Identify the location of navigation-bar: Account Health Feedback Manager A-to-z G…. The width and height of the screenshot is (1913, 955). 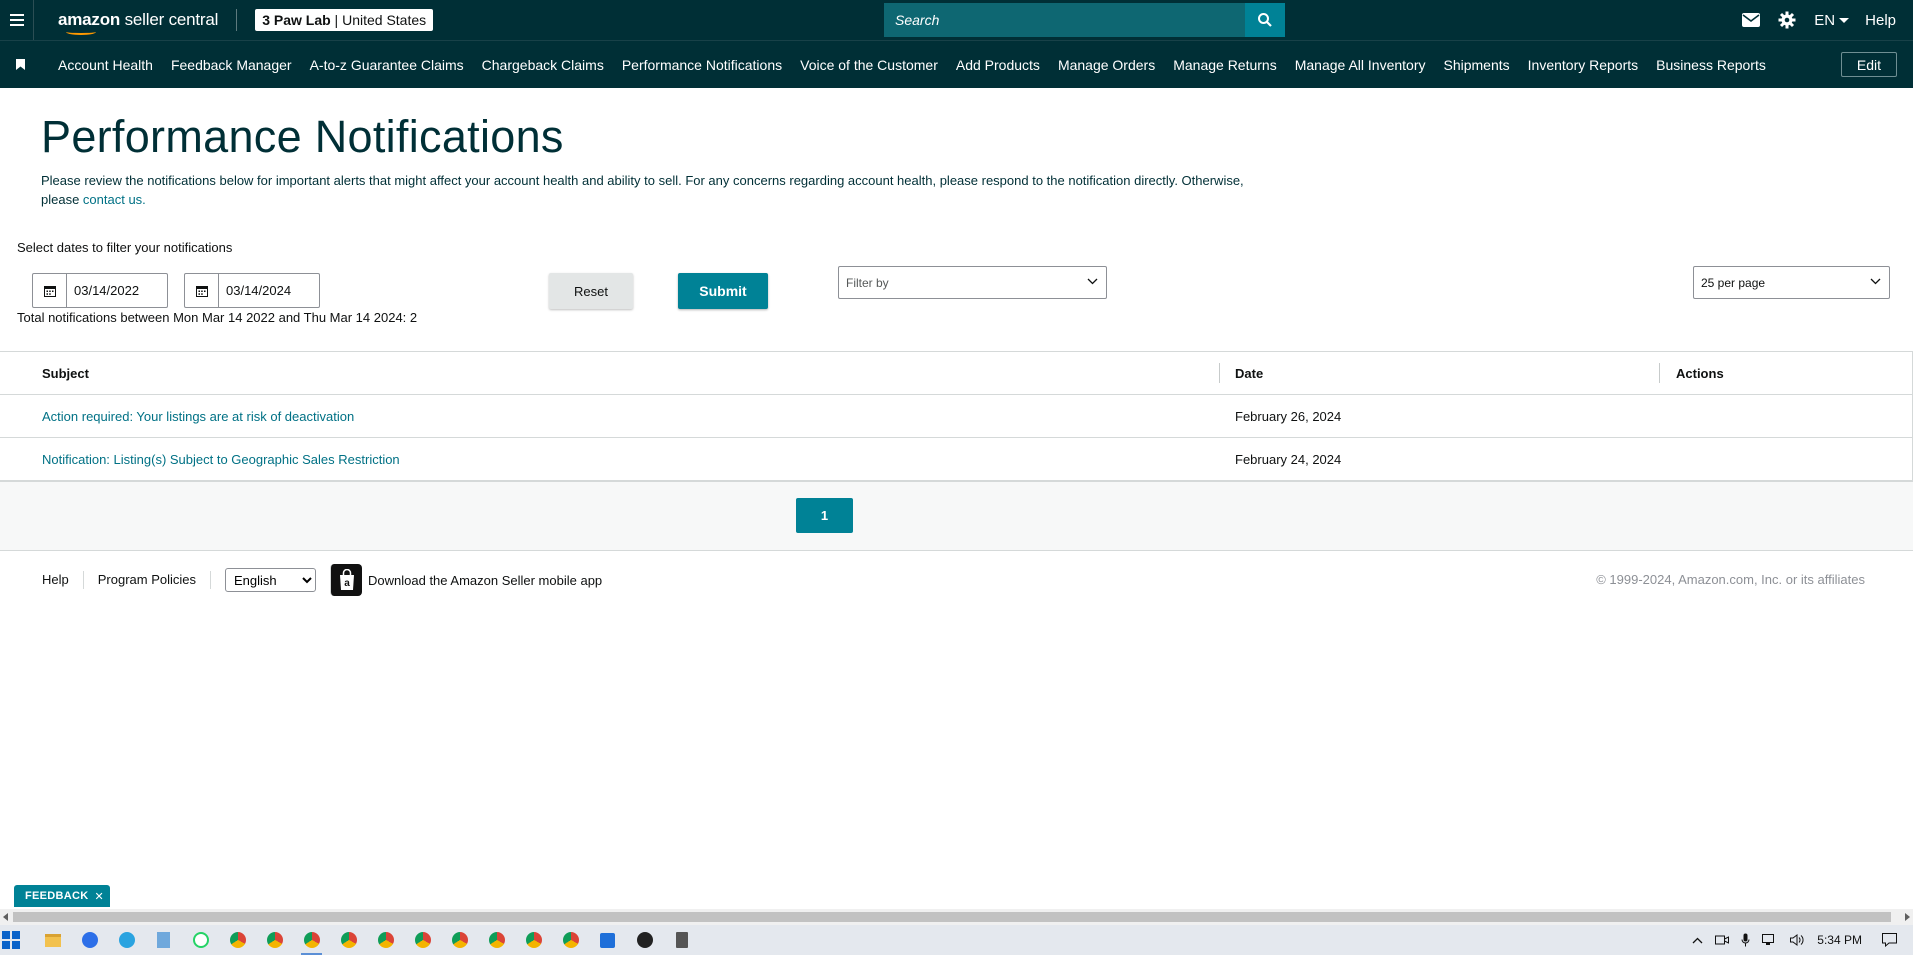
(956, 64).